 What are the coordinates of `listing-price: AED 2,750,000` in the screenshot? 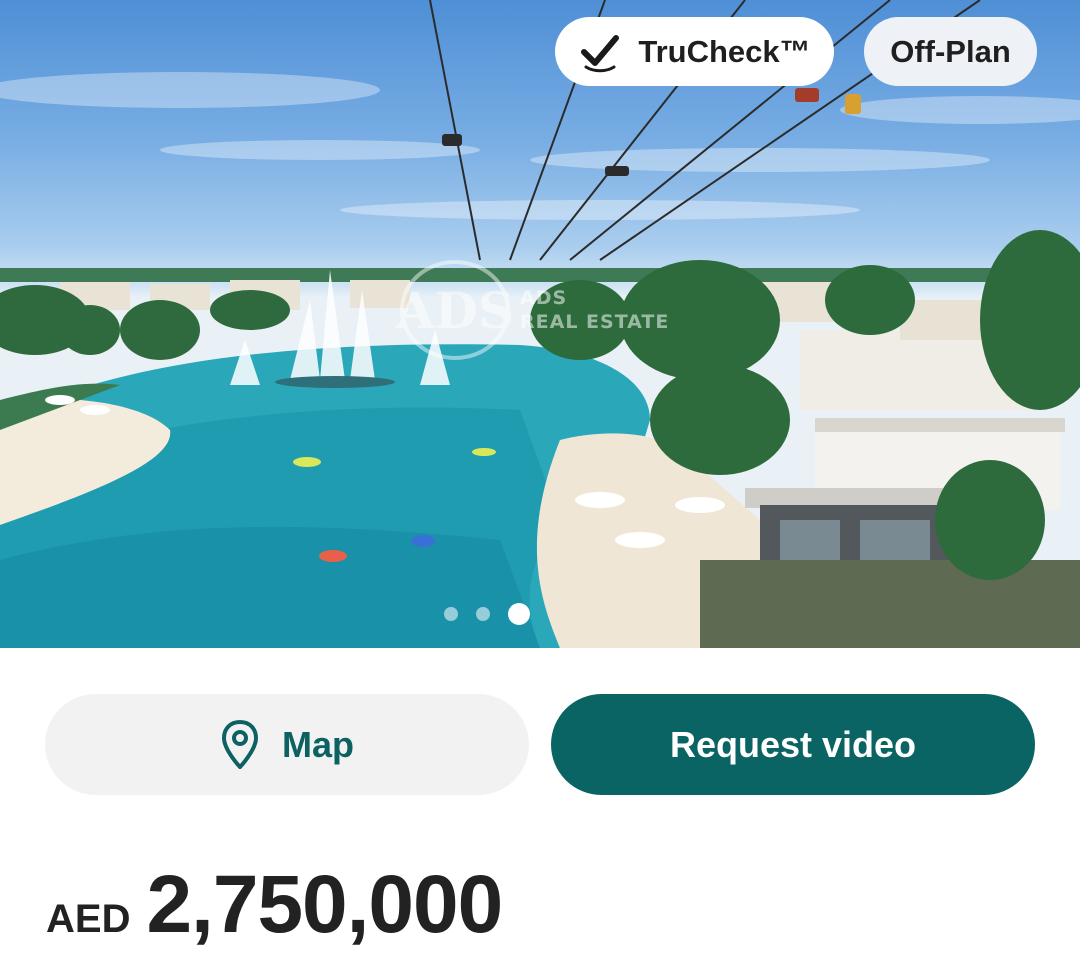 It's located at (274, 904).